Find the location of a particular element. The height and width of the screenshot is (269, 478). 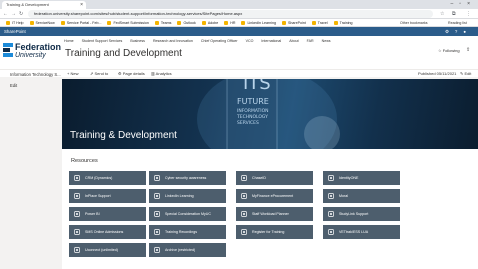

resource-tile: Staff Workload Planner is located at coordinates (274, 214).